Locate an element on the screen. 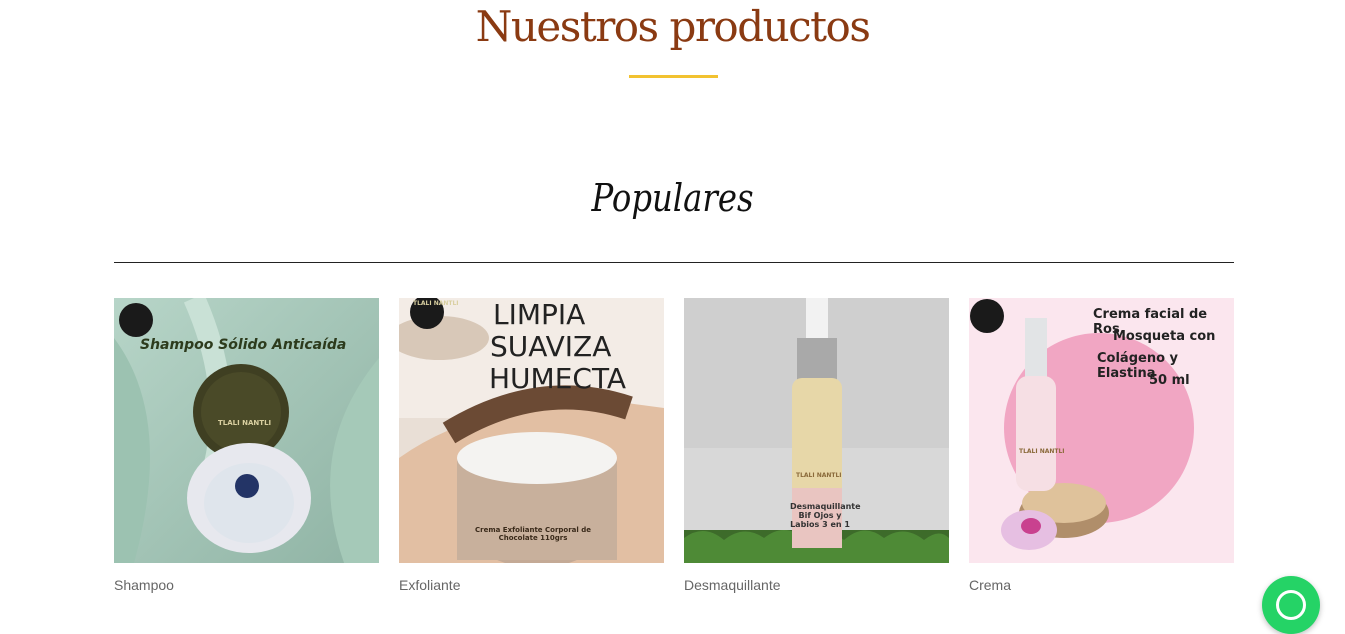 Image resolution: width=1345 pixels, height=634 pixels. product-category: Shampoo is located at coordinates (246, 585).